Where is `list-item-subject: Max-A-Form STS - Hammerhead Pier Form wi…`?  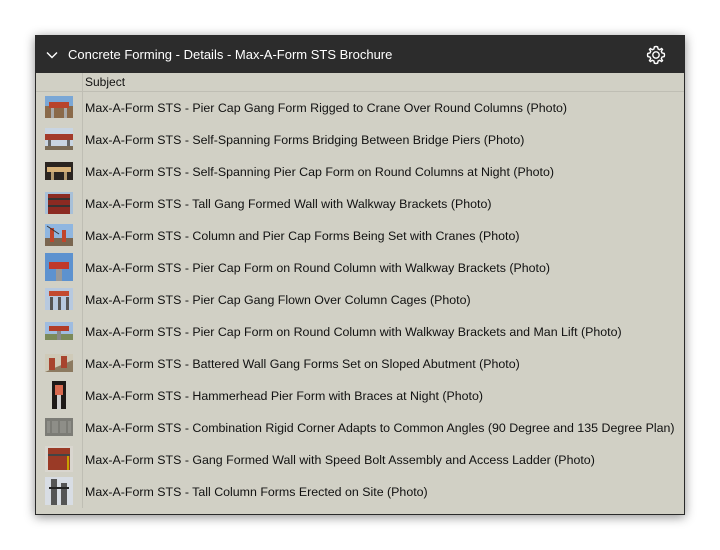 list-item-subject: Max-A-Form STS - Hammerhead Pier Form wi… is located at coordinates (284, 396).